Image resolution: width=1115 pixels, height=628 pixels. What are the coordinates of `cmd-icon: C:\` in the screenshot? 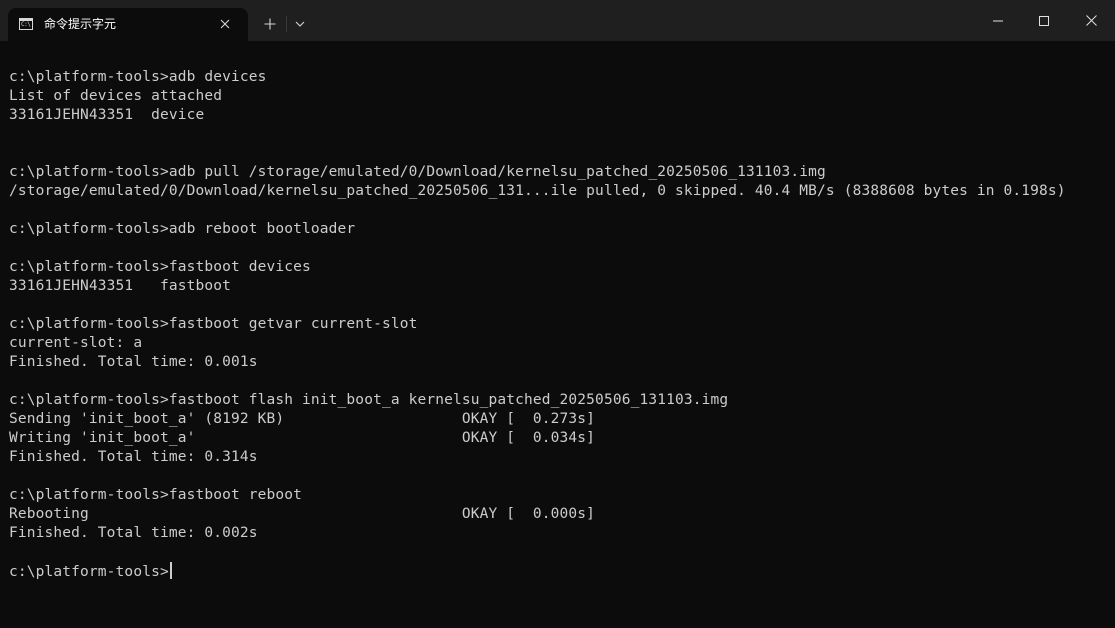 It's located at (26, 24).